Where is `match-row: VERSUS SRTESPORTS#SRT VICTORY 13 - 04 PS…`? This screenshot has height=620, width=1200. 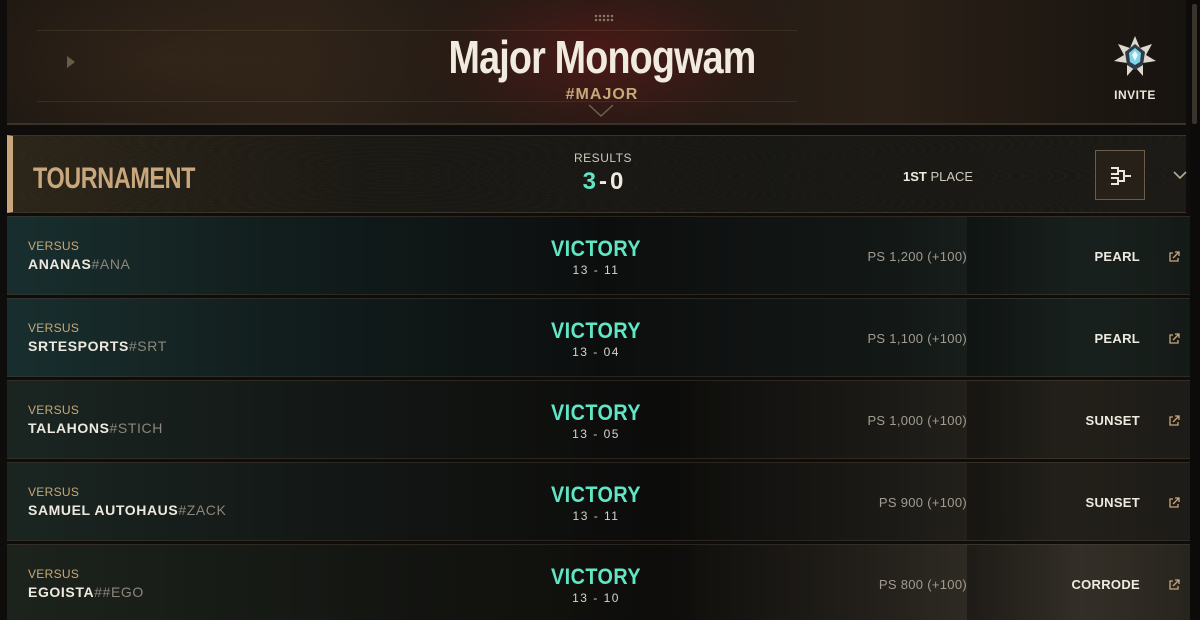
match-row: VERSUS SRTESPORTS#SRT VICTORY 13 - 04 PS… is located at coordinates (603, 337).